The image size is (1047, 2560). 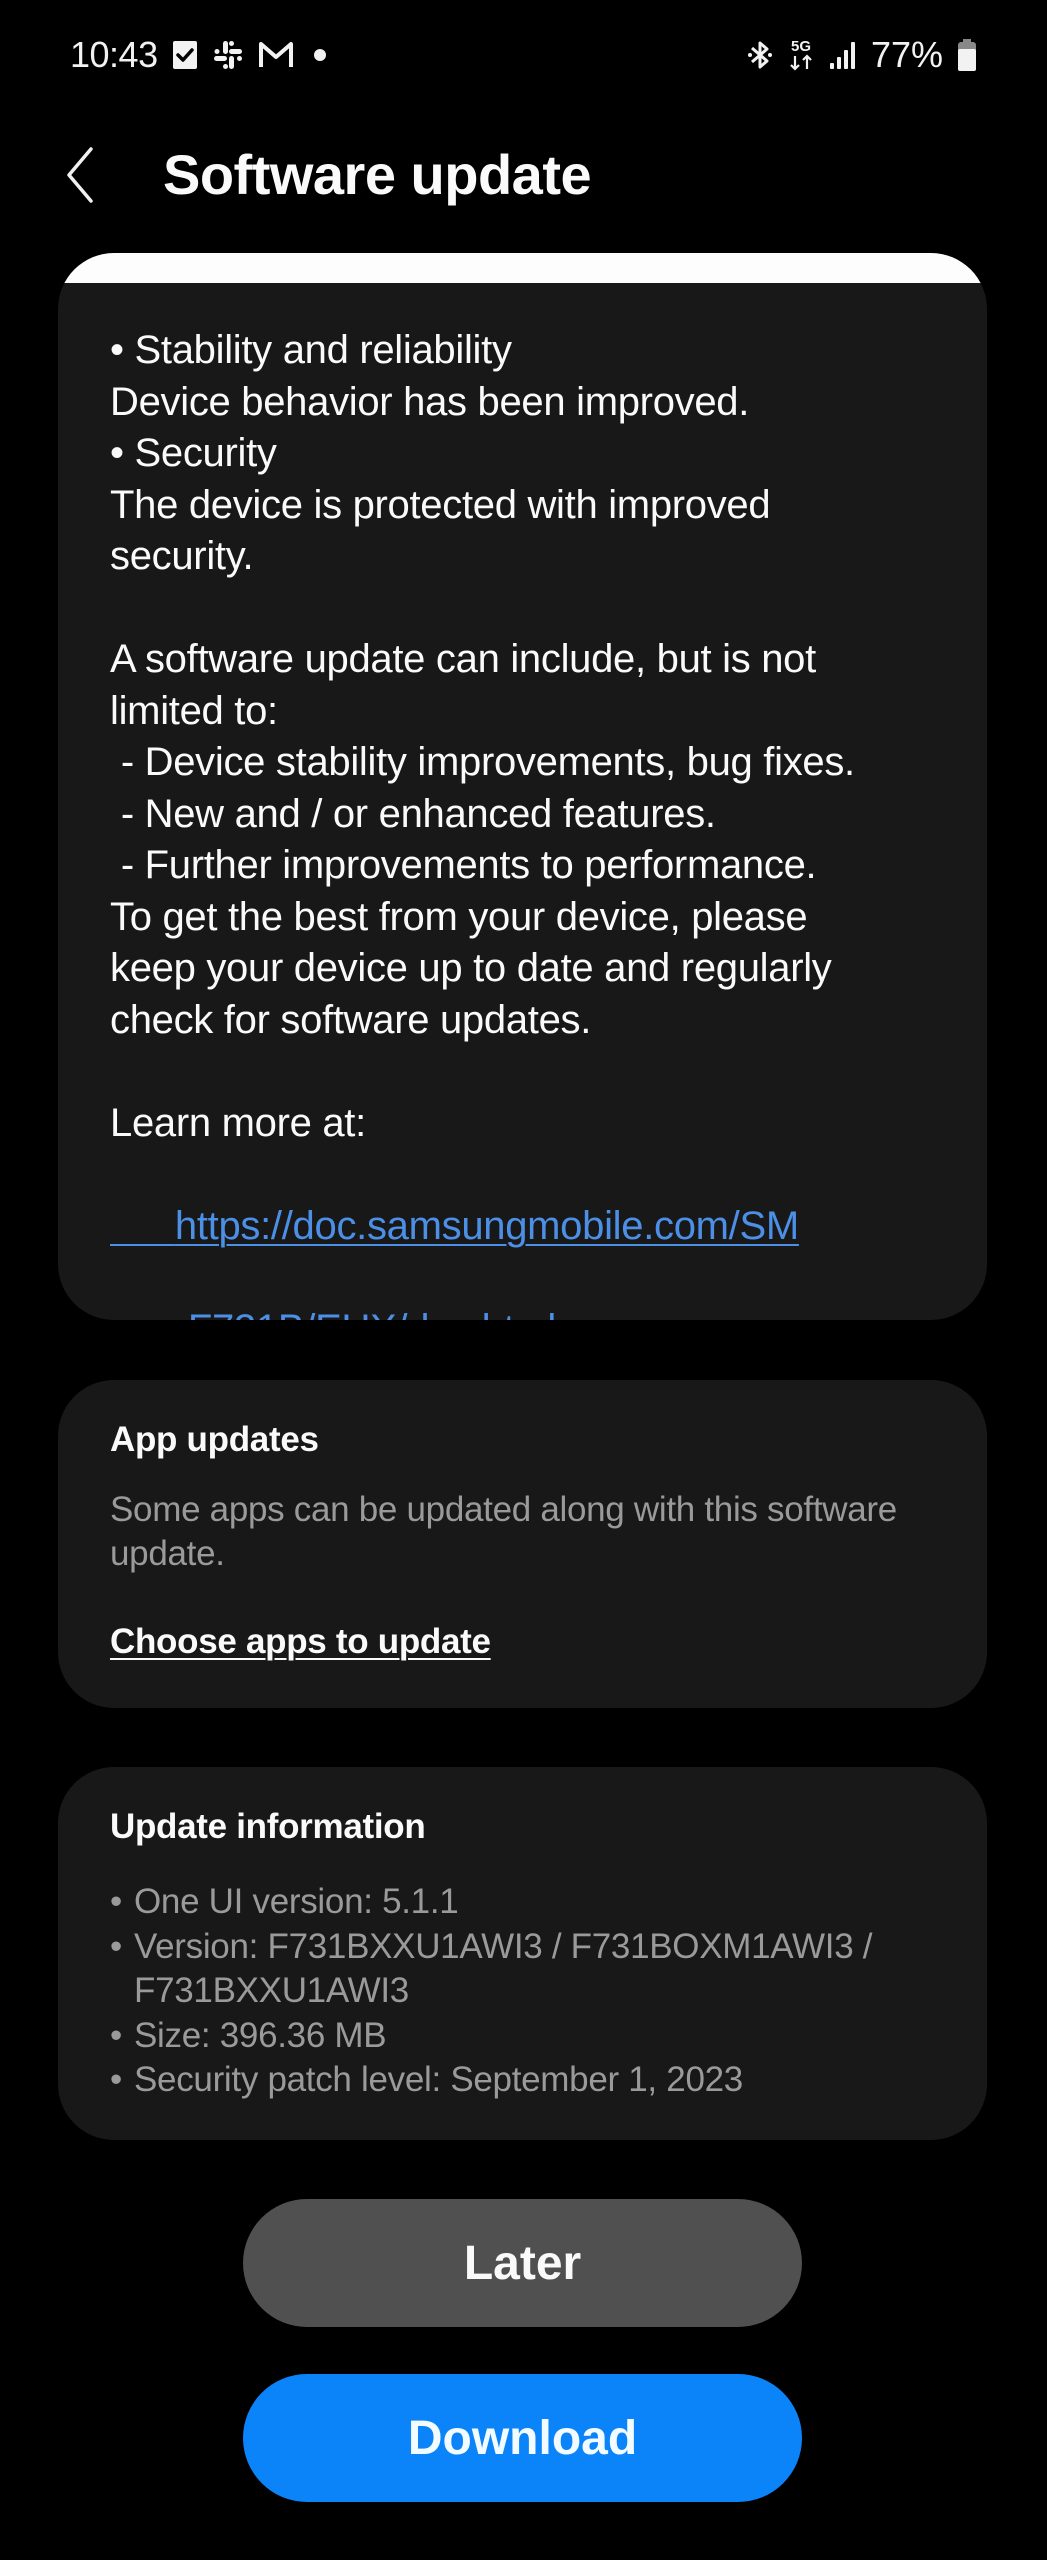 What do you see at coordinates (522, 2438) in the screenshot?
I see `download-button: Download` at bounding box center [522, 2438].